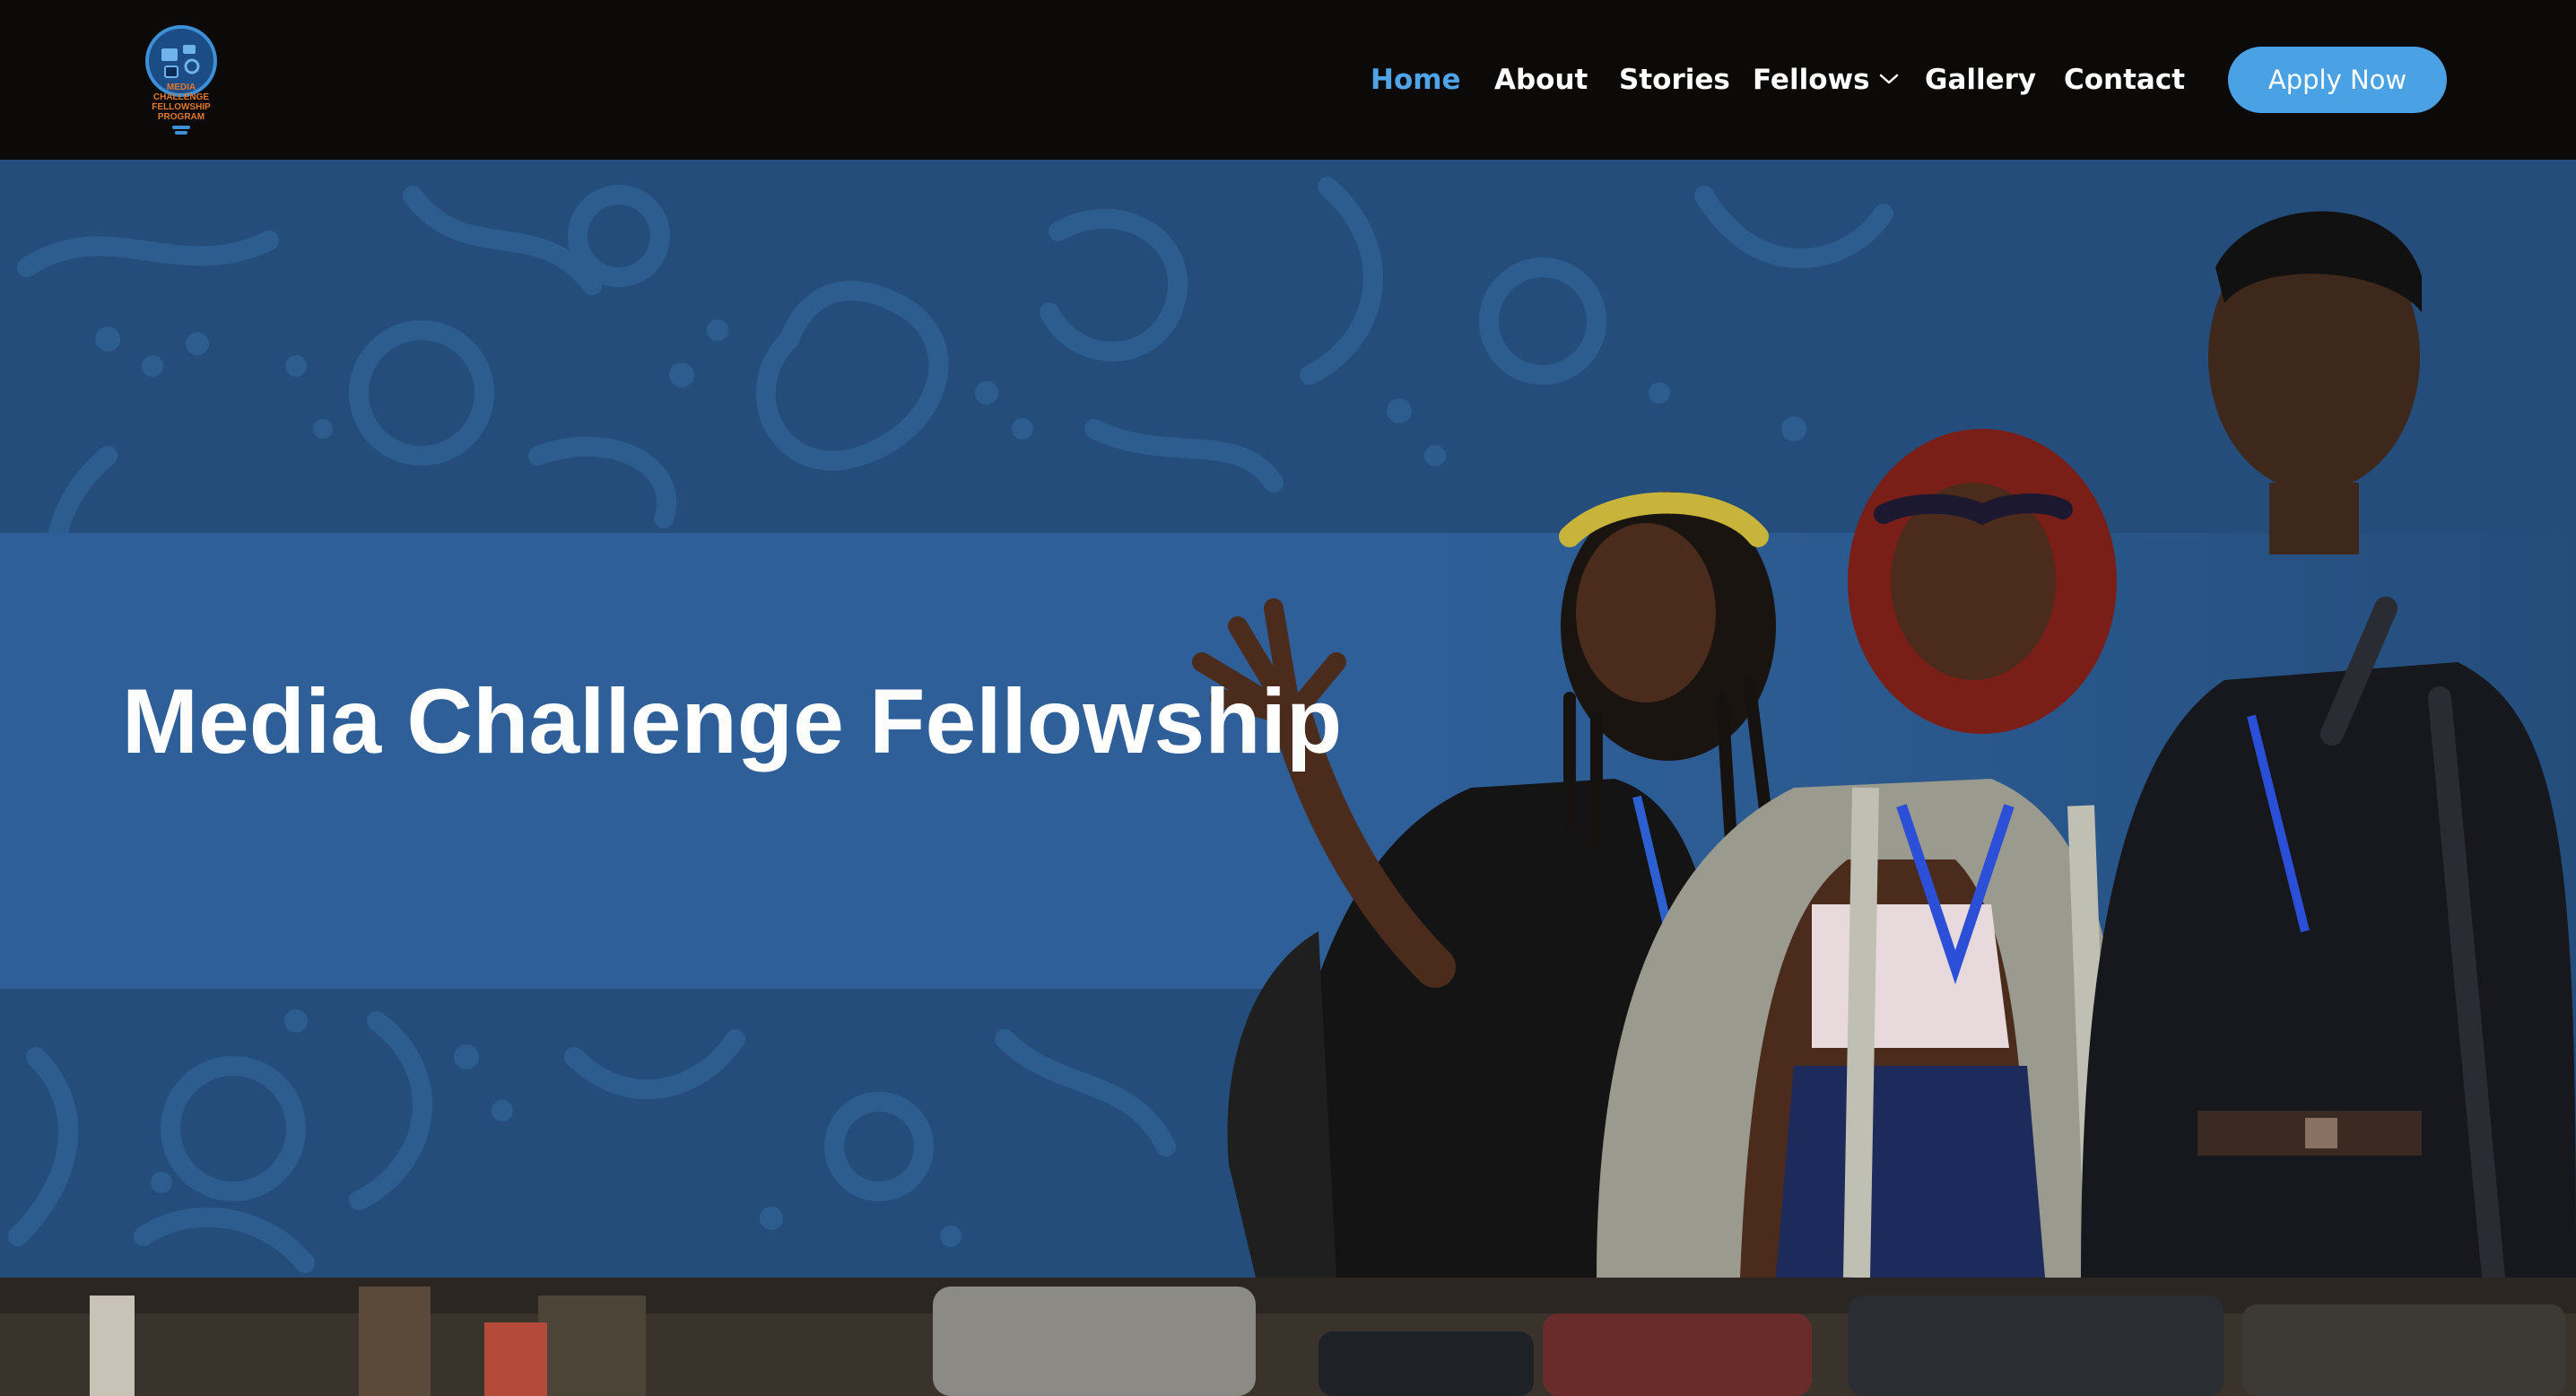 This screenshot has width=2576, height=1396. I want to click on street-scene-section-preview, so click(1288, 1337).